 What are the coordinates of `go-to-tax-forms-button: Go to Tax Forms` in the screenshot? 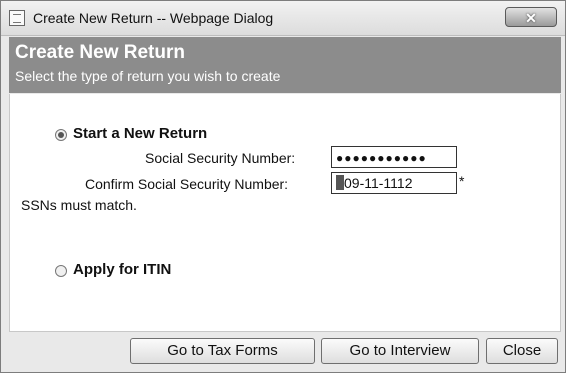 It's located at (222, 351).